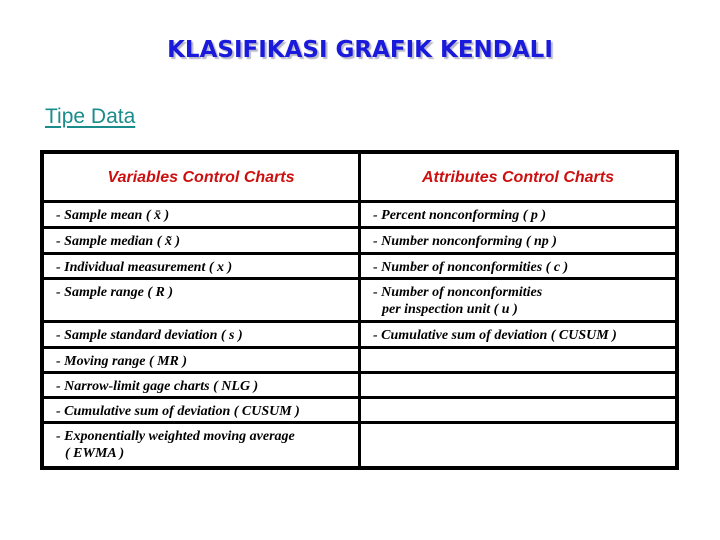  Describe the element at coordinates (450, 309) in the screenshot. I see `attributes-cell-line2: per inspection unit ( u )` at that location.